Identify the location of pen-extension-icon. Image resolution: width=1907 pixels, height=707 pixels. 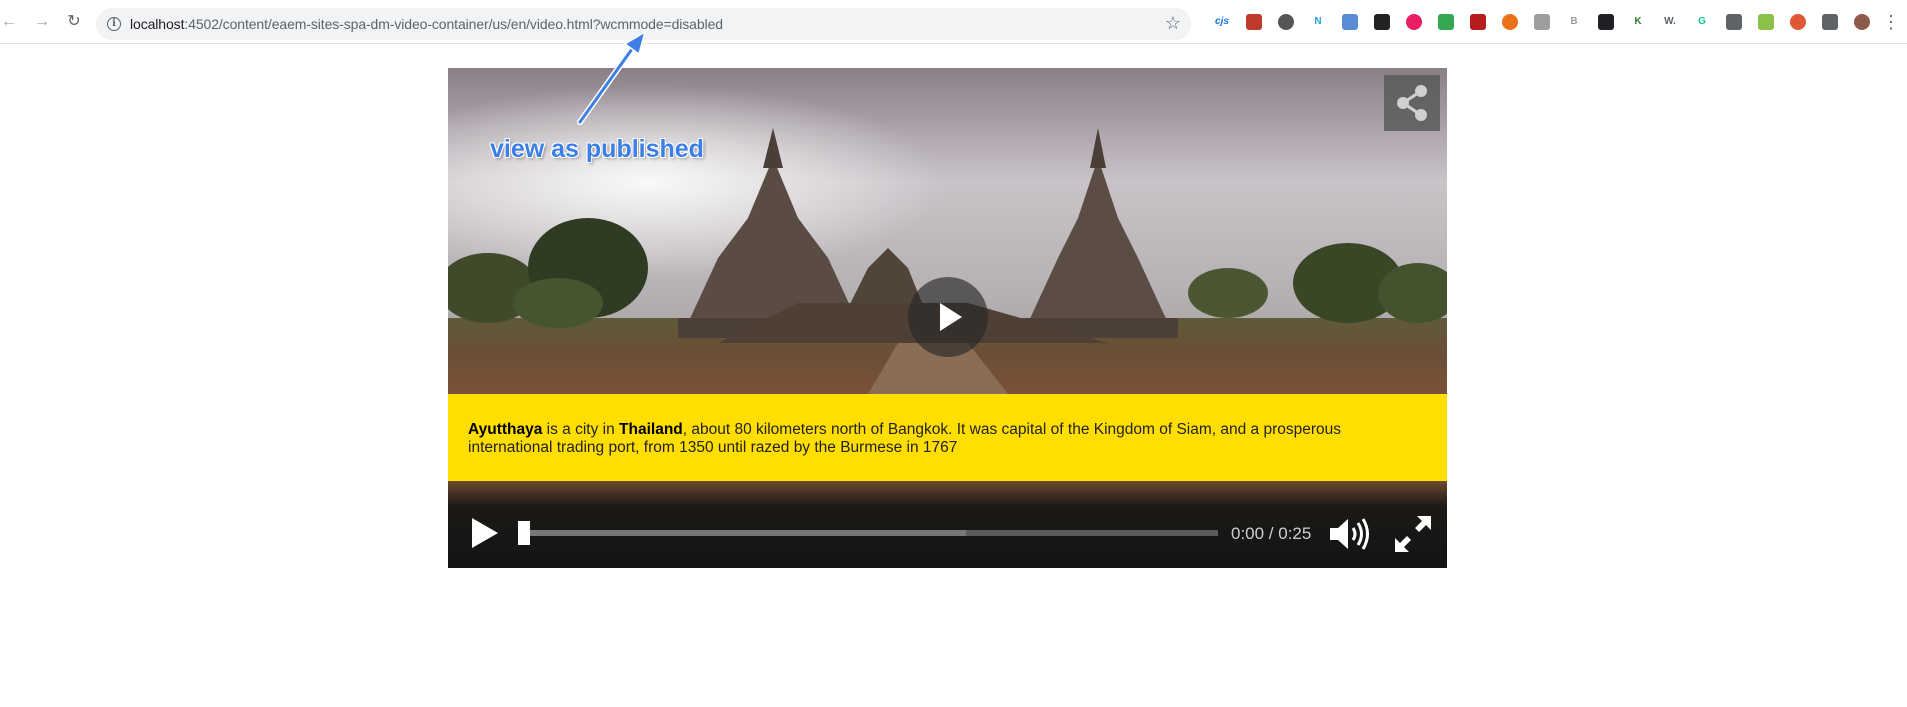
(1254, 22).